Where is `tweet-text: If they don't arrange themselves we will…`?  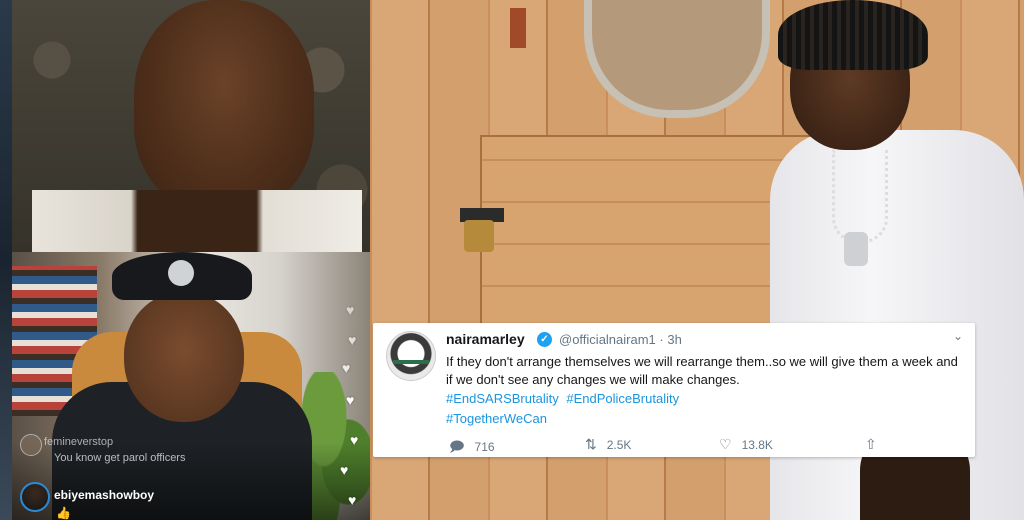 tweet-text: If they don't arrange themselves we will… is located at coordinates (702, 370).